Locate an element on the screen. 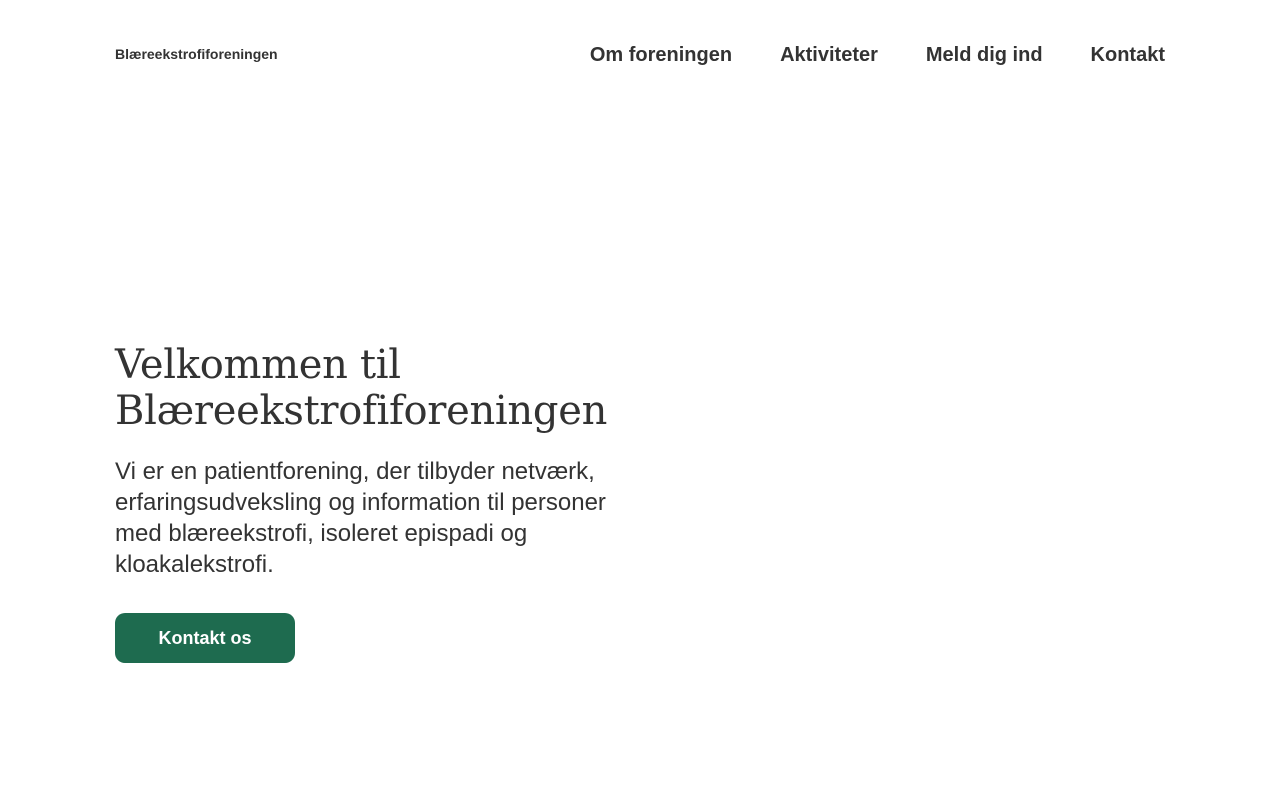  nav-item-kontakt: Kontakt is located at coordinates (1128, 55).